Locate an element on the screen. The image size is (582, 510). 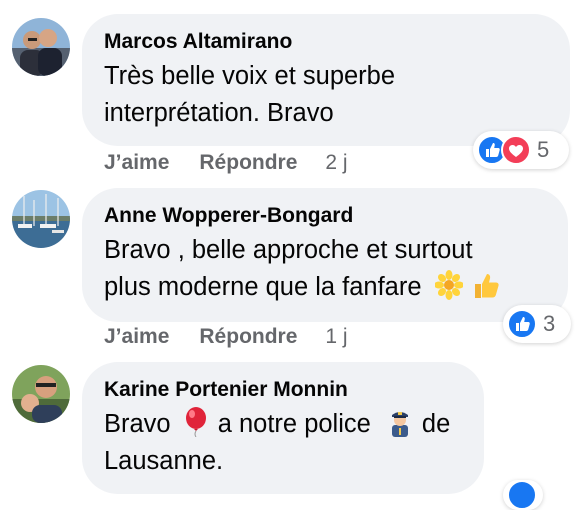
thumbs-up-emoji is located at coordinates (486, 286).